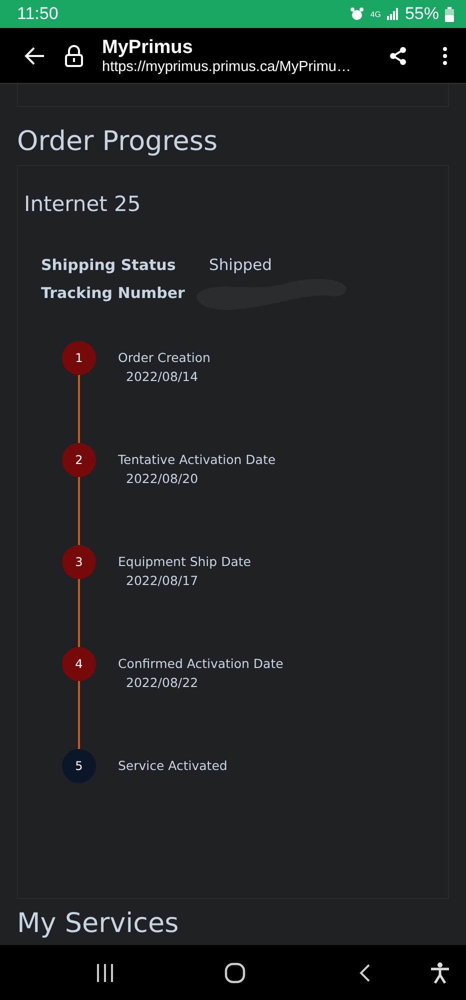  I want to click on clock: 11:50, so click(37, 14).